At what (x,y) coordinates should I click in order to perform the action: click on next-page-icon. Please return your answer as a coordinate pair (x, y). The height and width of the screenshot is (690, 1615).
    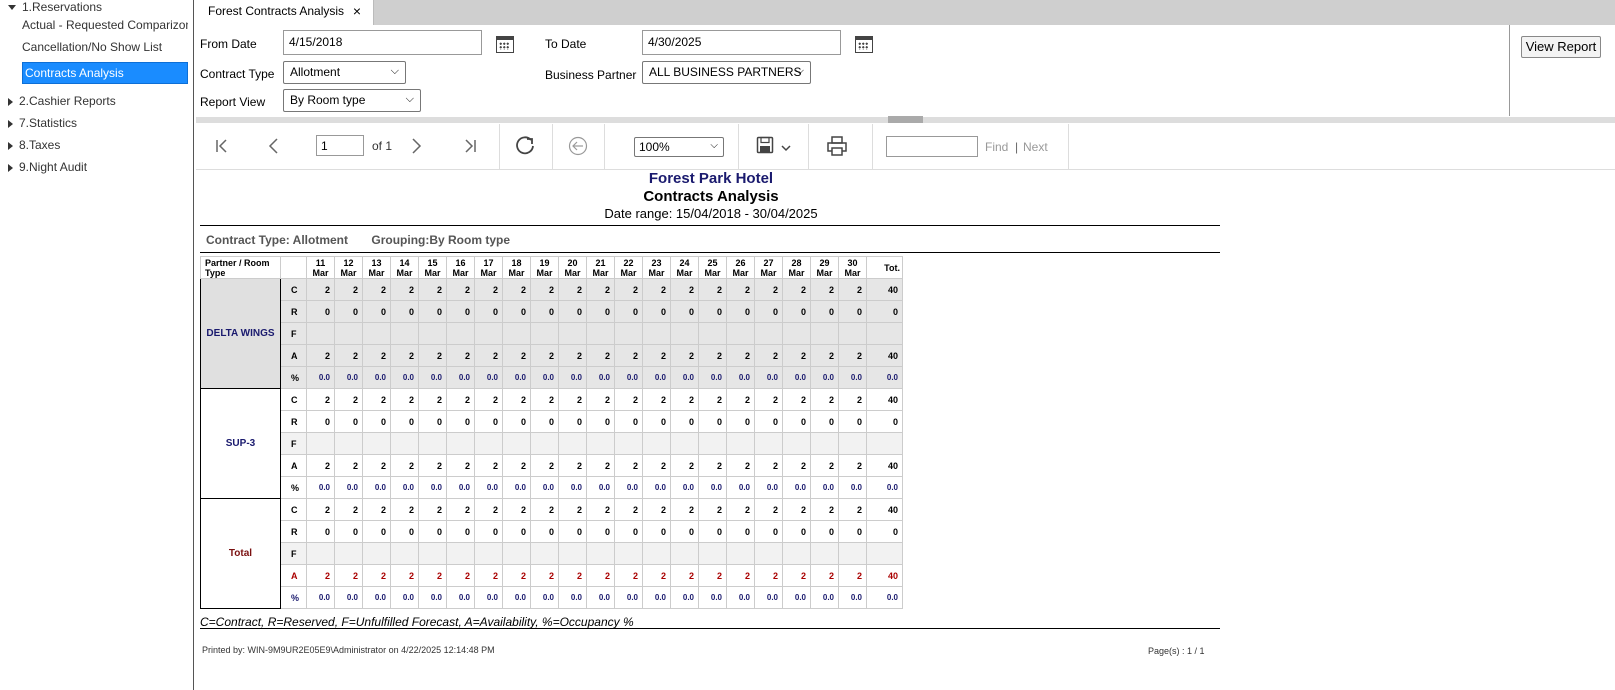
    Looking at the image, I should click on (416, 146).